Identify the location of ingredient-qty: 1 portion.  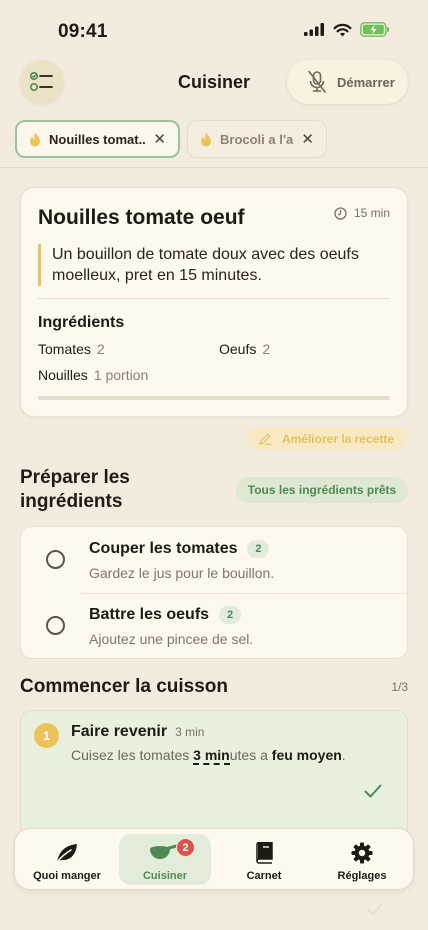
(121, 375).